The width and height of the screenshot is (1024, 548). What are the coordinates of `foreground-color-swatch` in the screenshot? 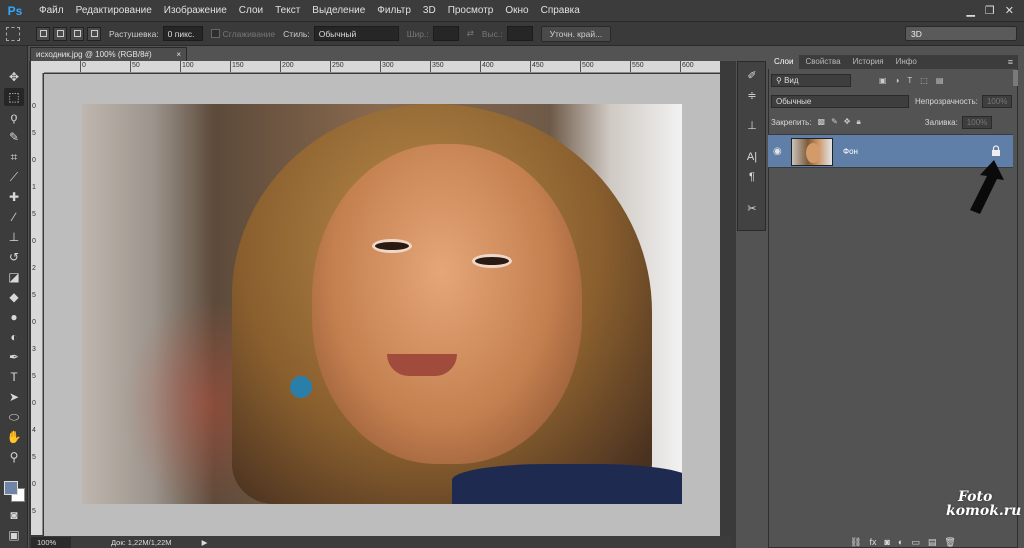 It's located at (11, 488).